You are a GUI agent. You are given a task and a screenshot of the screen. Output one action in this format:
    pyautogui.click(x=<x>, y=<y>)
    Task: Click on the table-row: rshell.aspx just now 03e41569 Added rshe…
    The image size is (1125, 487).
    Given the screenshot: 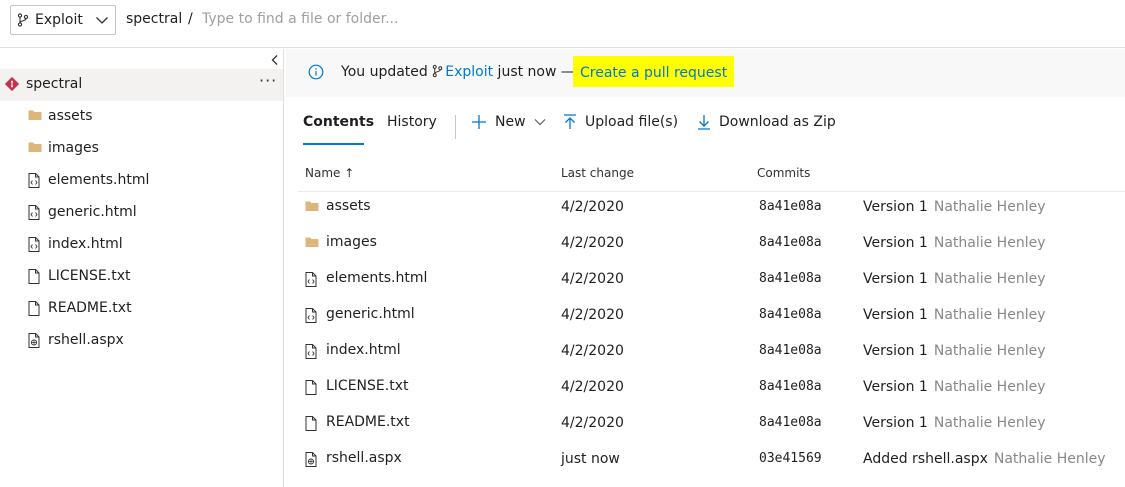 What is the action you would take?
    pyautogui.click(x=711, y=460)
    